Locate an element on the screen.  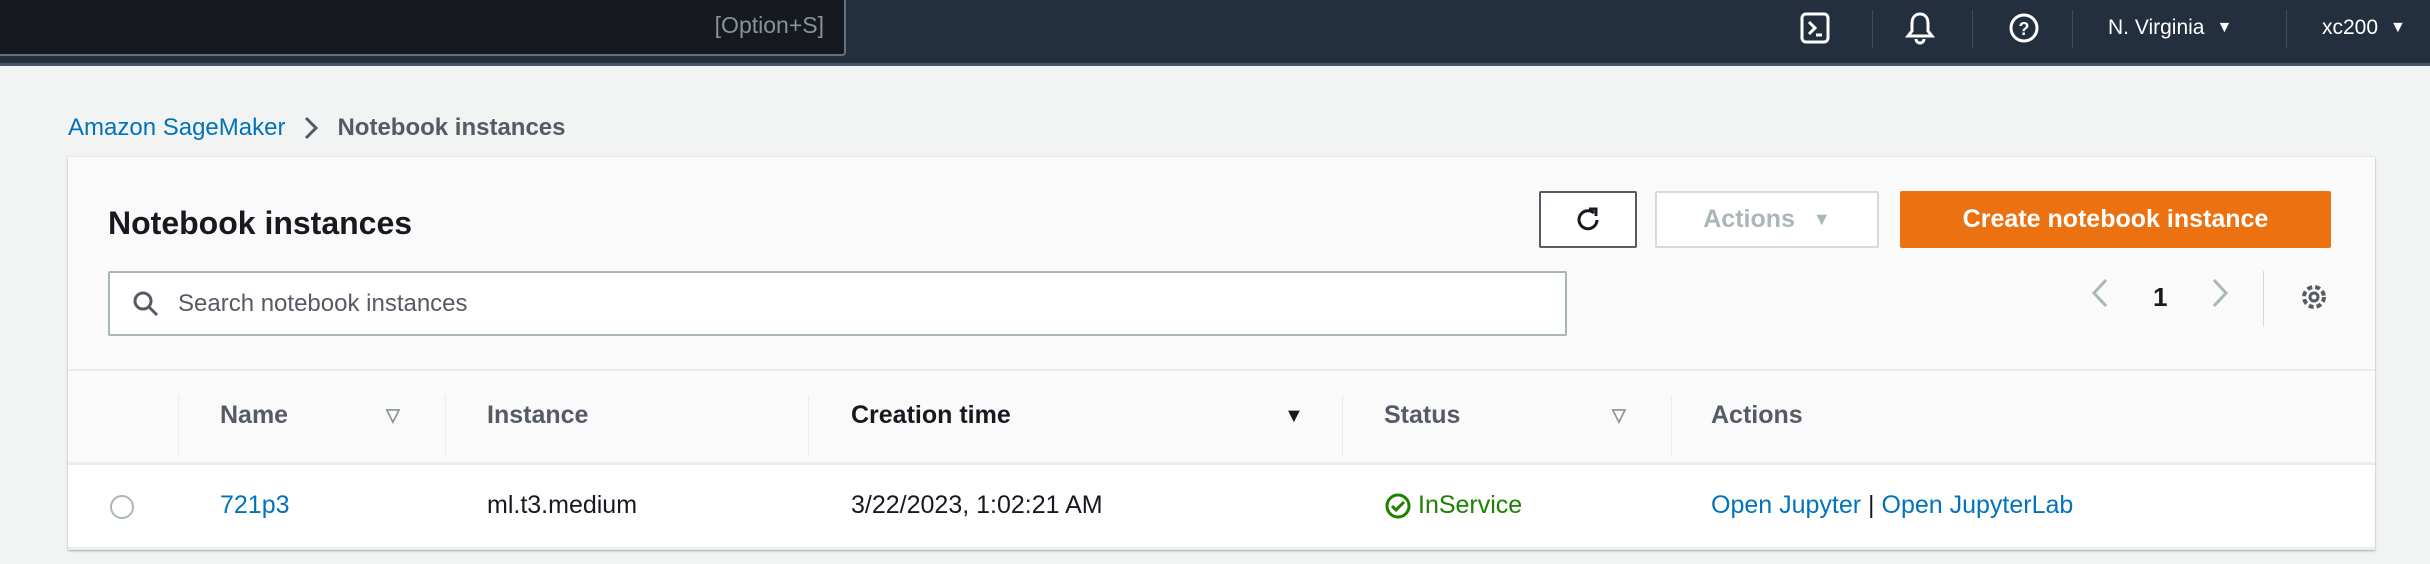
page-title: Notebook instances is located at coordinates (260, 223).